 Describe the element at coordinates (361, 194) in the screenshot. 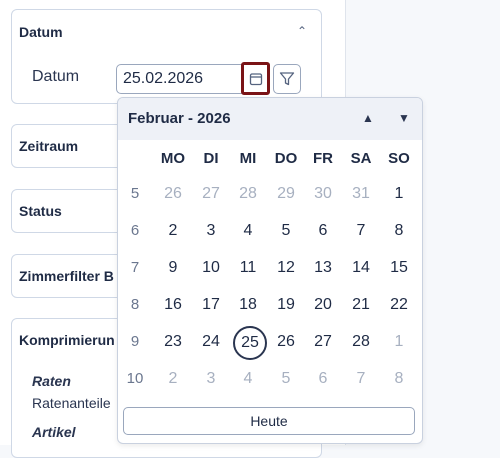

I see `day-cell: 31` at that location.